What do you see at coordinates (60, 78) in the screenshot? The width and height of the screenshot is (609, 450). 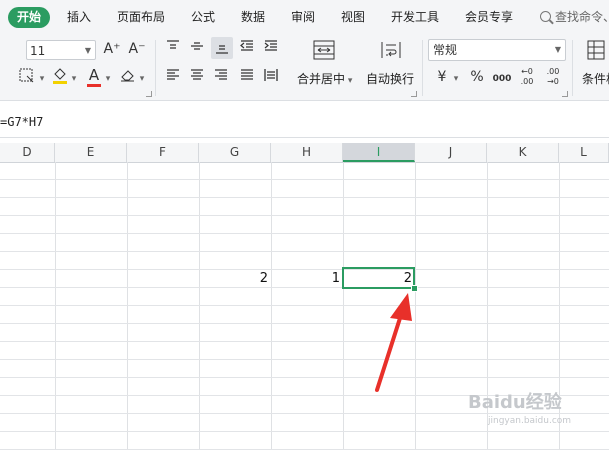 I see `fill-color-icon` at bounding box center [60, 78].